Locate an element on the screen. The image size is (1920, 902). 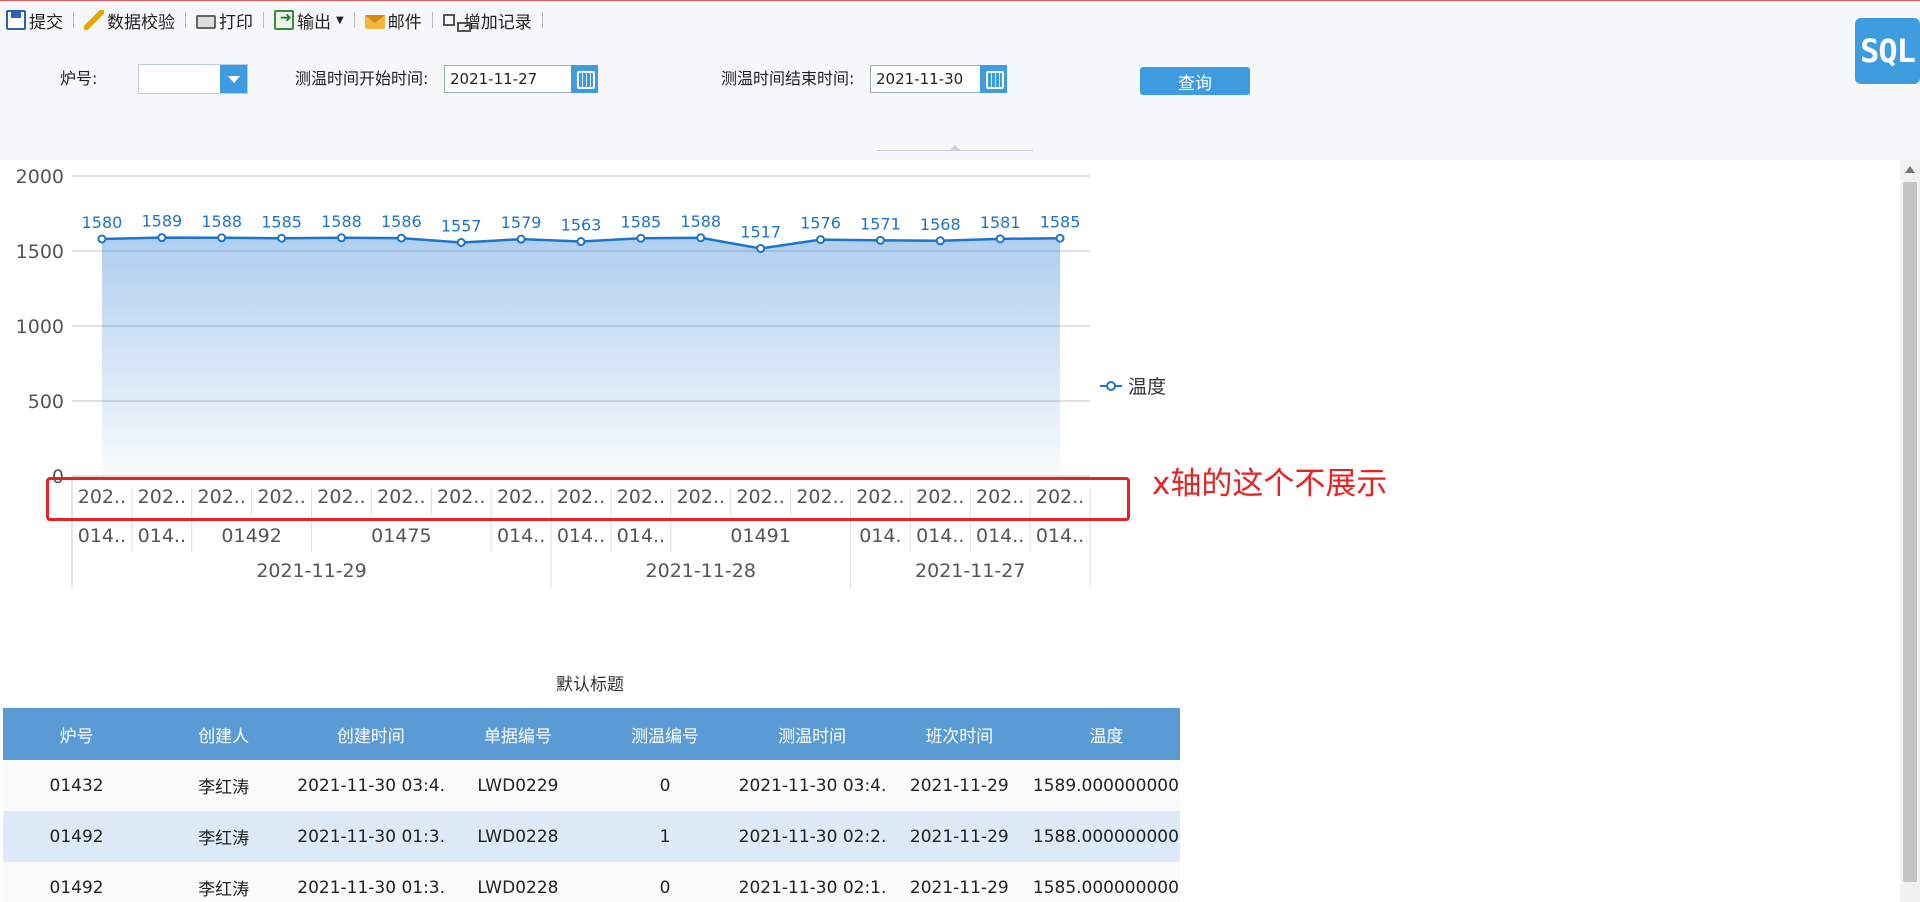
pencil-icon is located at coordinates (94, 20).